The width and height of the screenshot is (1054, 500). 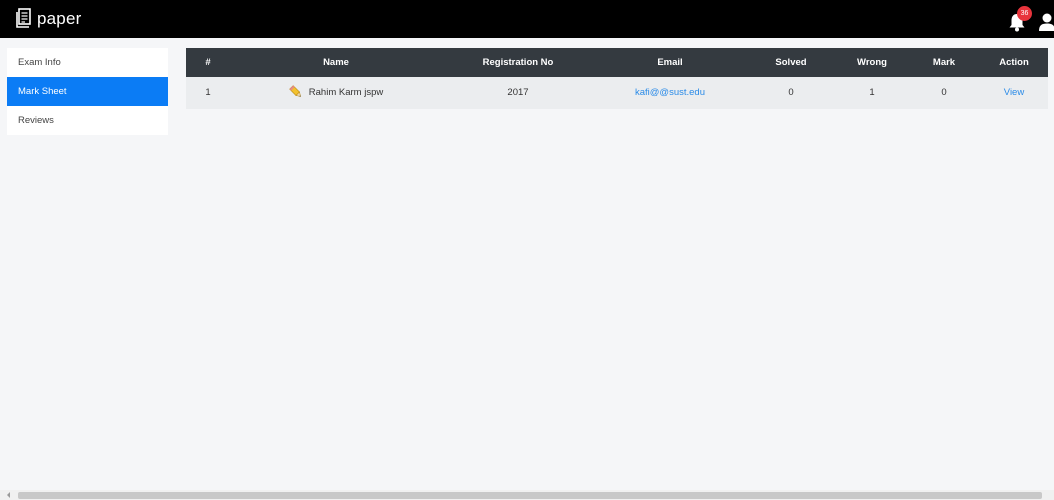 I want to click on email-link: kafi@@sust.edu, so click(x=670, y=93).